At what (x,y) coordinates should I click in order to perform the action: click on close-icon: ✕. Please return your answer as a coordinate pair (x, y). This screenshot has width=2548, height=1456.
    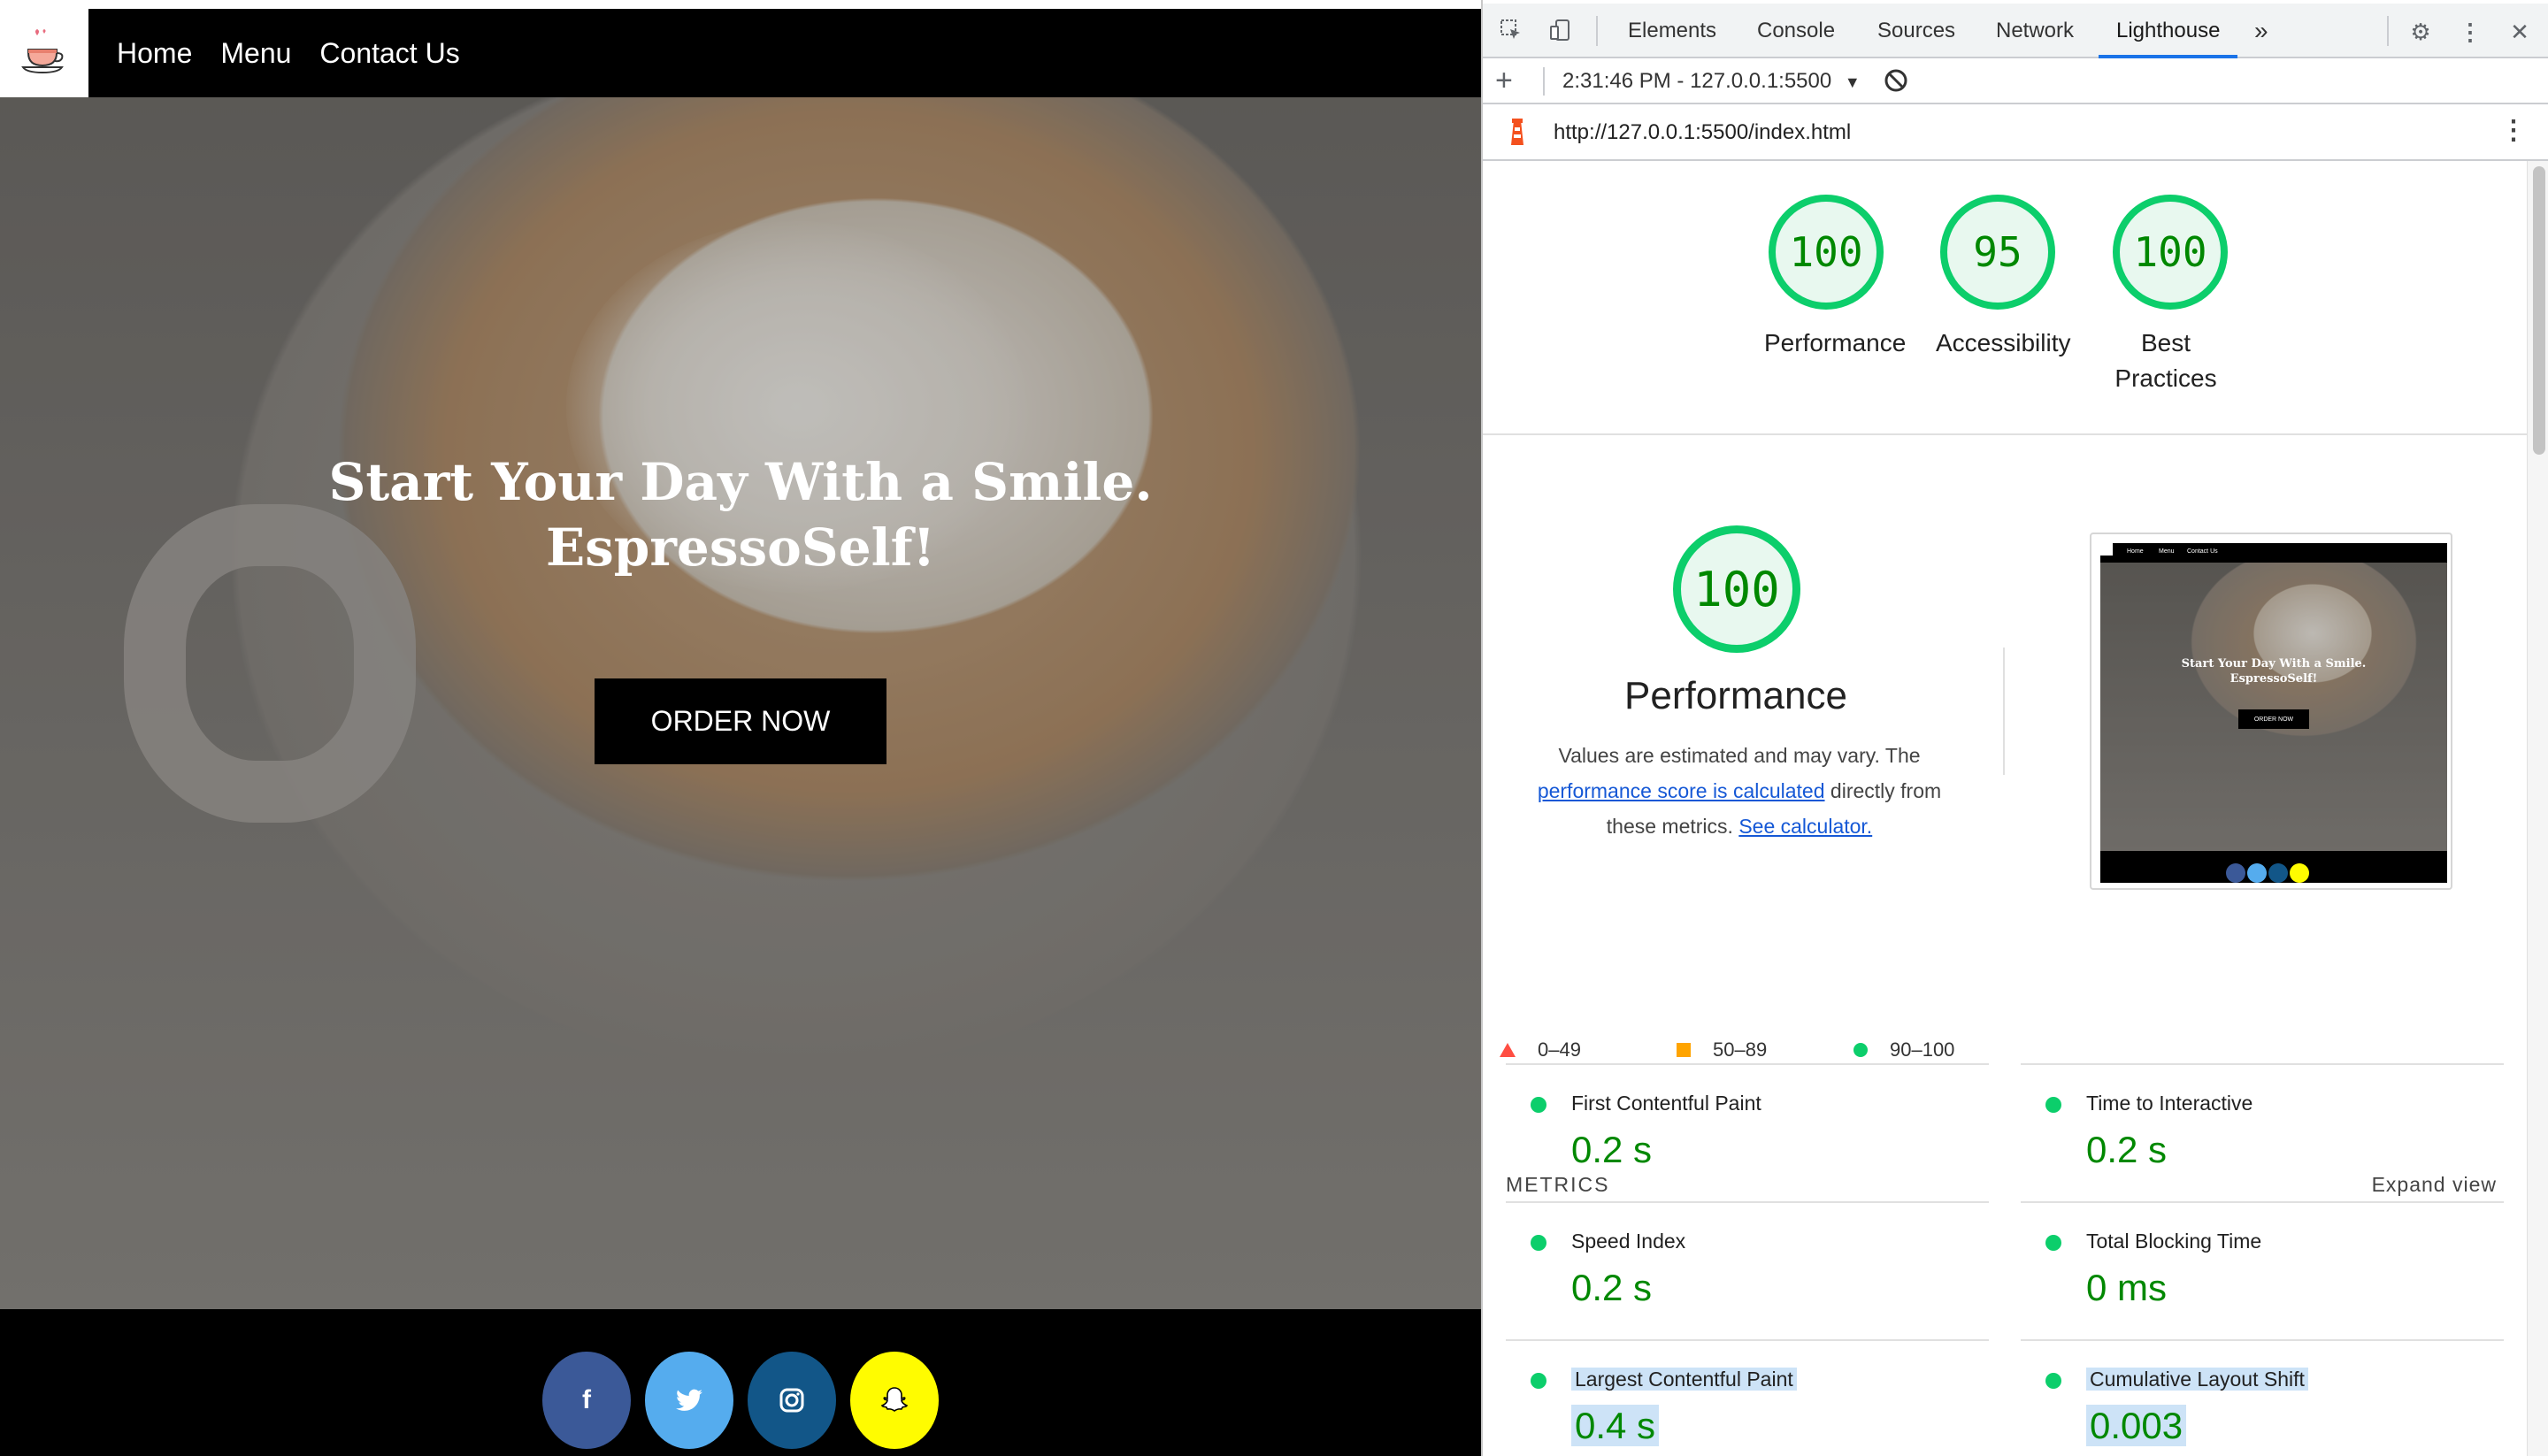
    Looking at the image, I should click on (2520, 32).